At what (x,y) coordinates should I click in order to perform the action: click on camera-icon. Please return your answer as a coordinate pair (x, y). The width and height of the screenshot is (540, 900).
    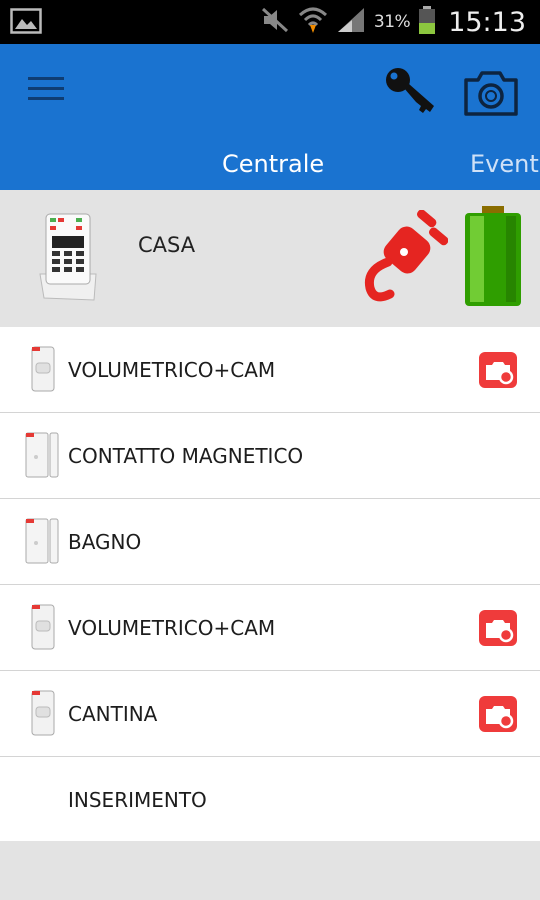
    Looking at the image, I should click on (491, 93).